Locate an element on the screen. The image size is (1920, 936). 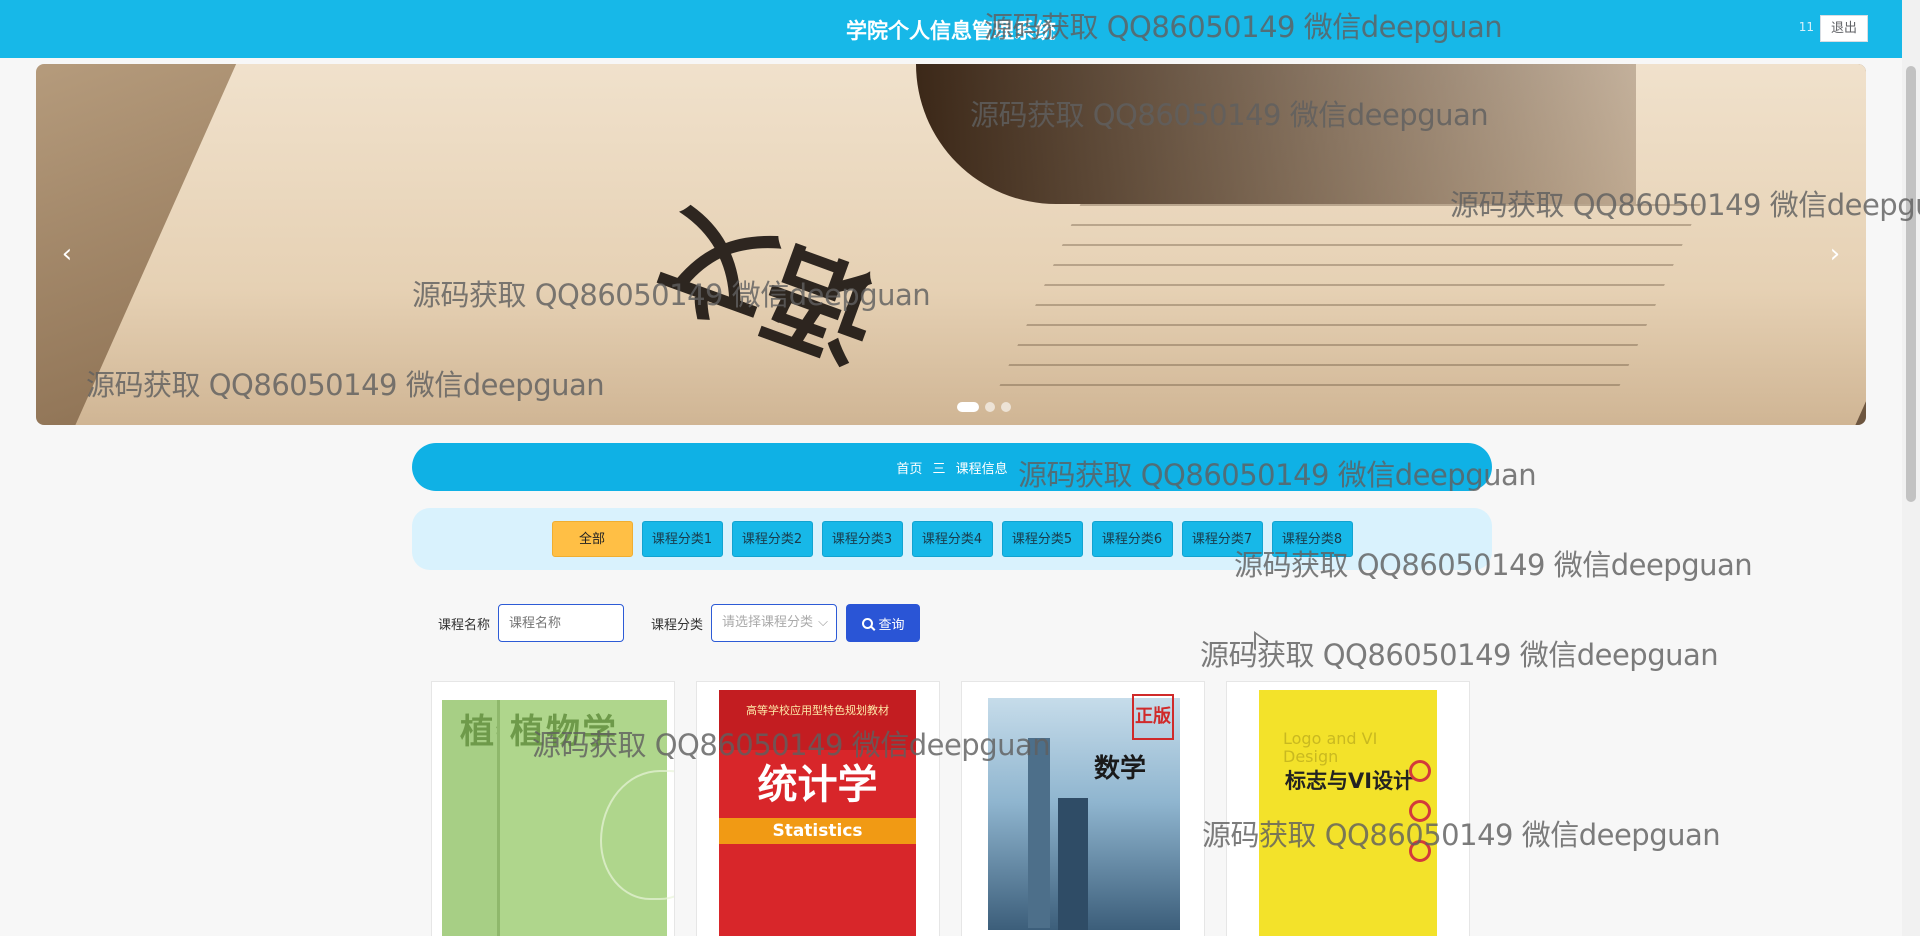
cover-title: 统计学 is located at coordinates (817, 785).